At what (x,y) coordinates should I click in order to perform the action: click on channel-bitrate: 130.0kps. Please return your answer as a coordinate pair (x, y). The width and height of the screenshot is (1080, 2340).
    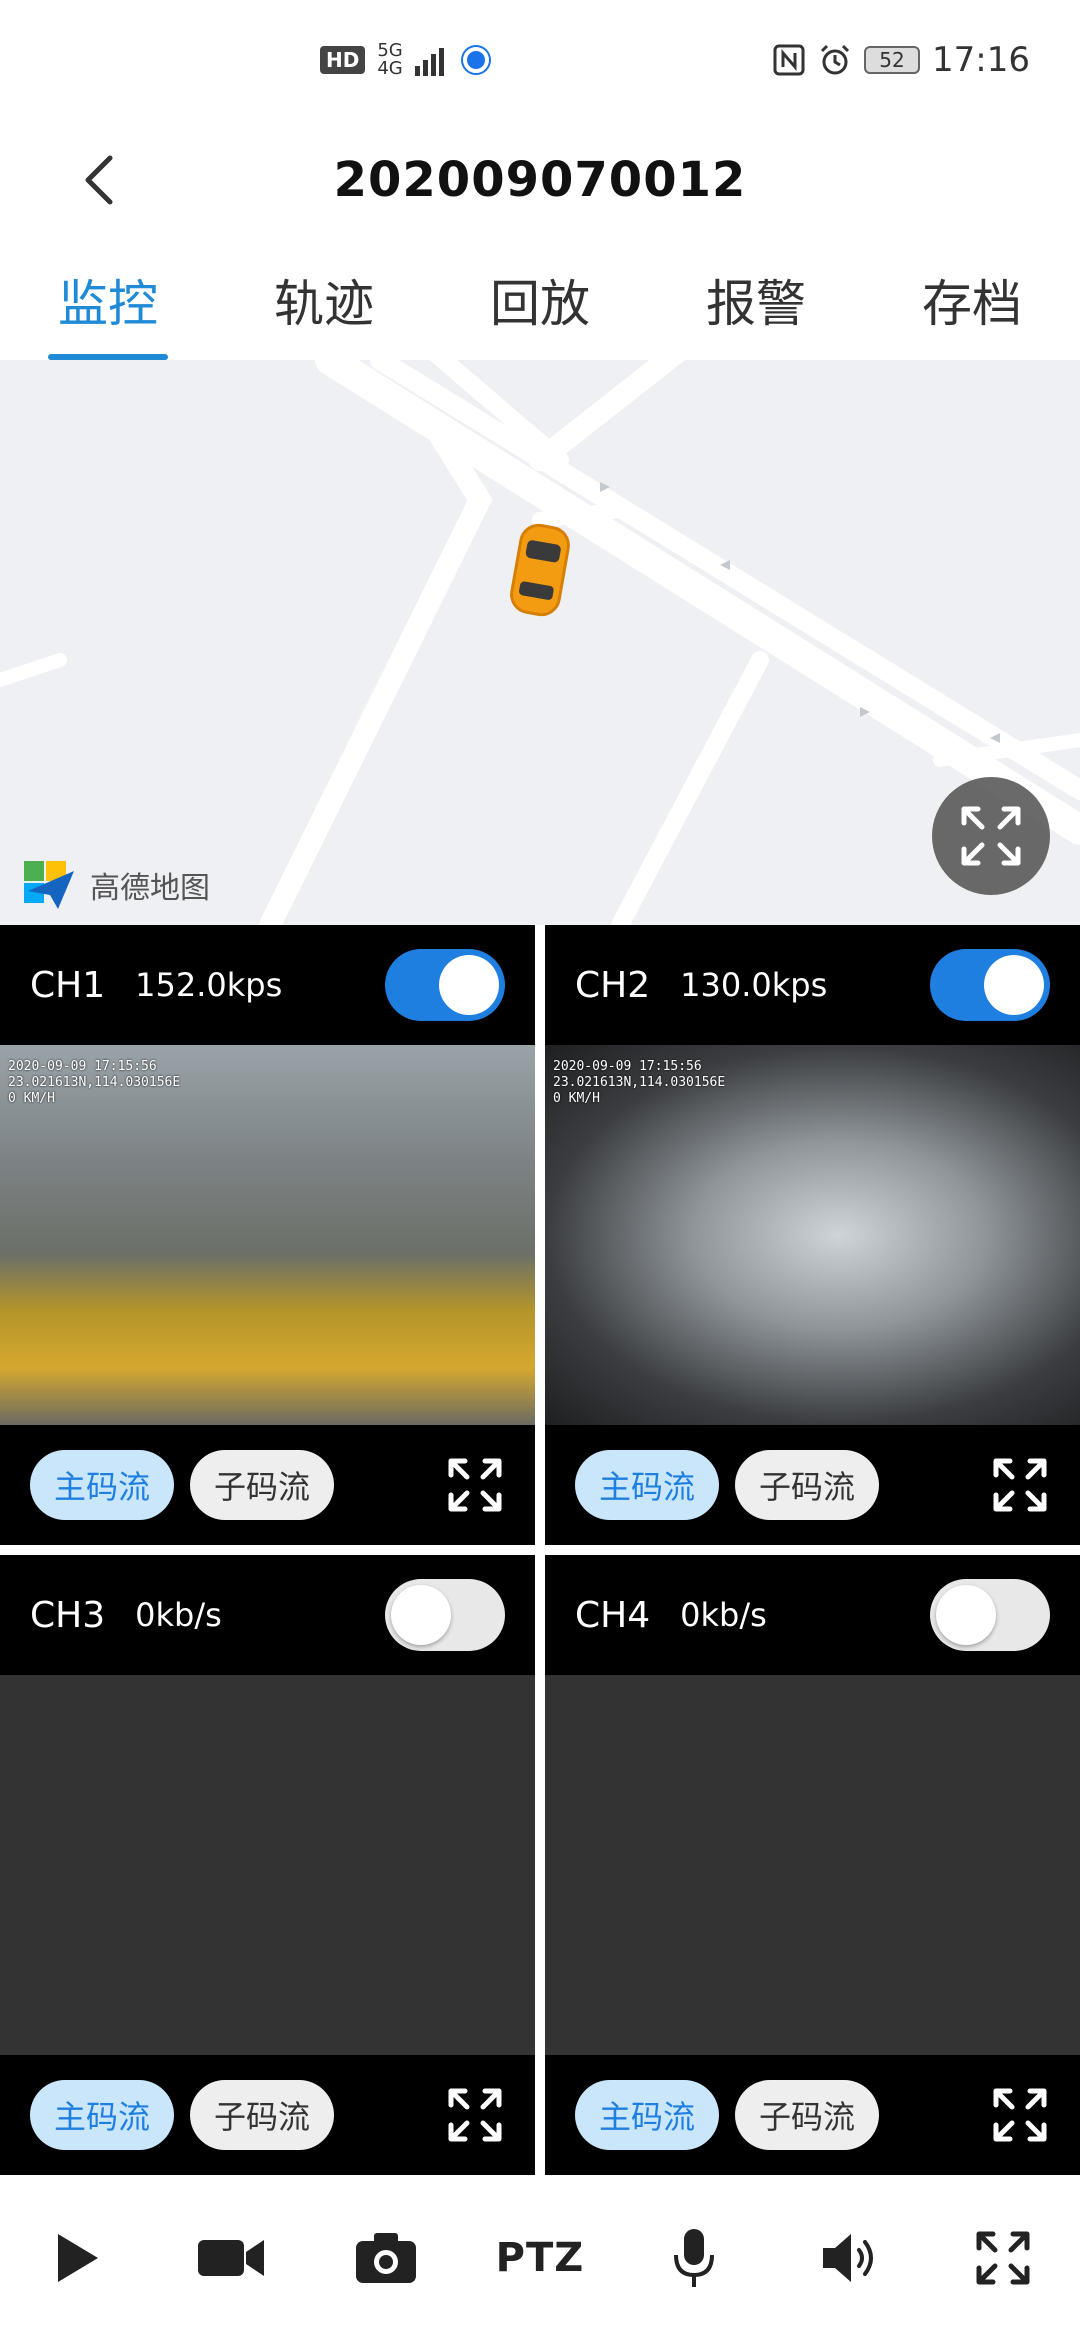
    Looking at the image, I should click on (754, 985).